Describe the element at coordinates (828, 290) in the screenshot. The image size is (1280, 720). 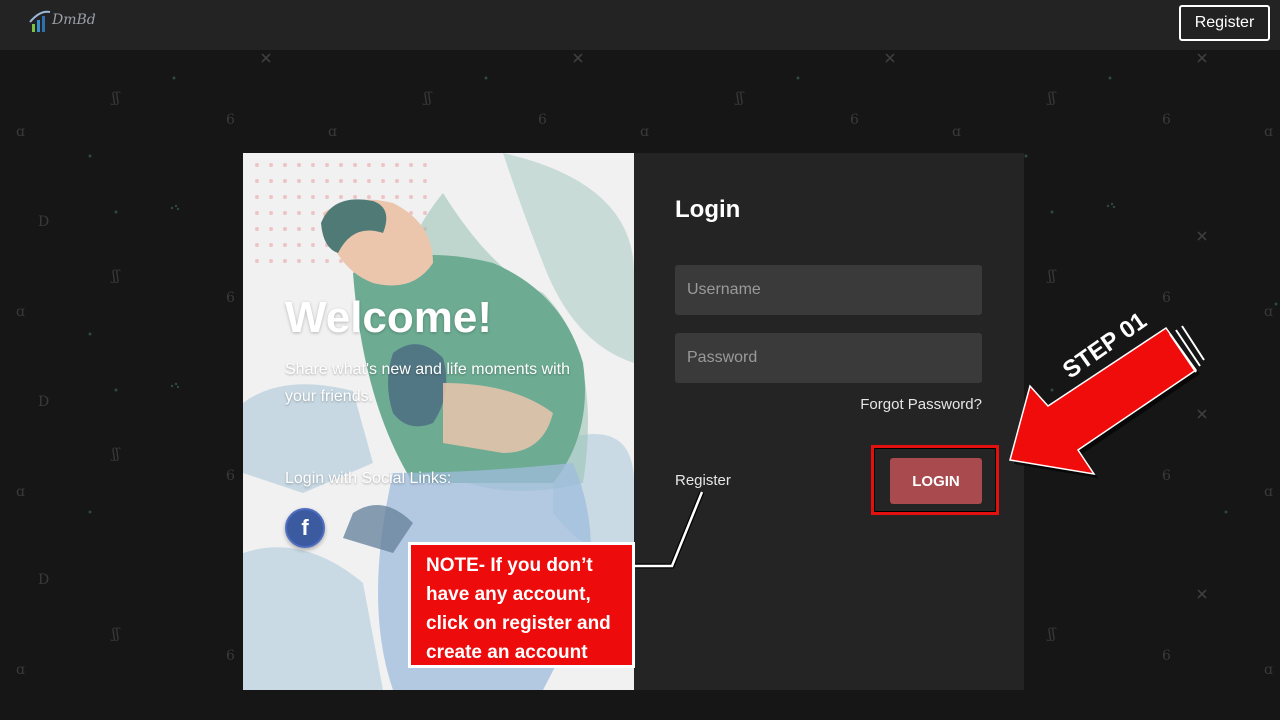
I see `username-input` at that location.